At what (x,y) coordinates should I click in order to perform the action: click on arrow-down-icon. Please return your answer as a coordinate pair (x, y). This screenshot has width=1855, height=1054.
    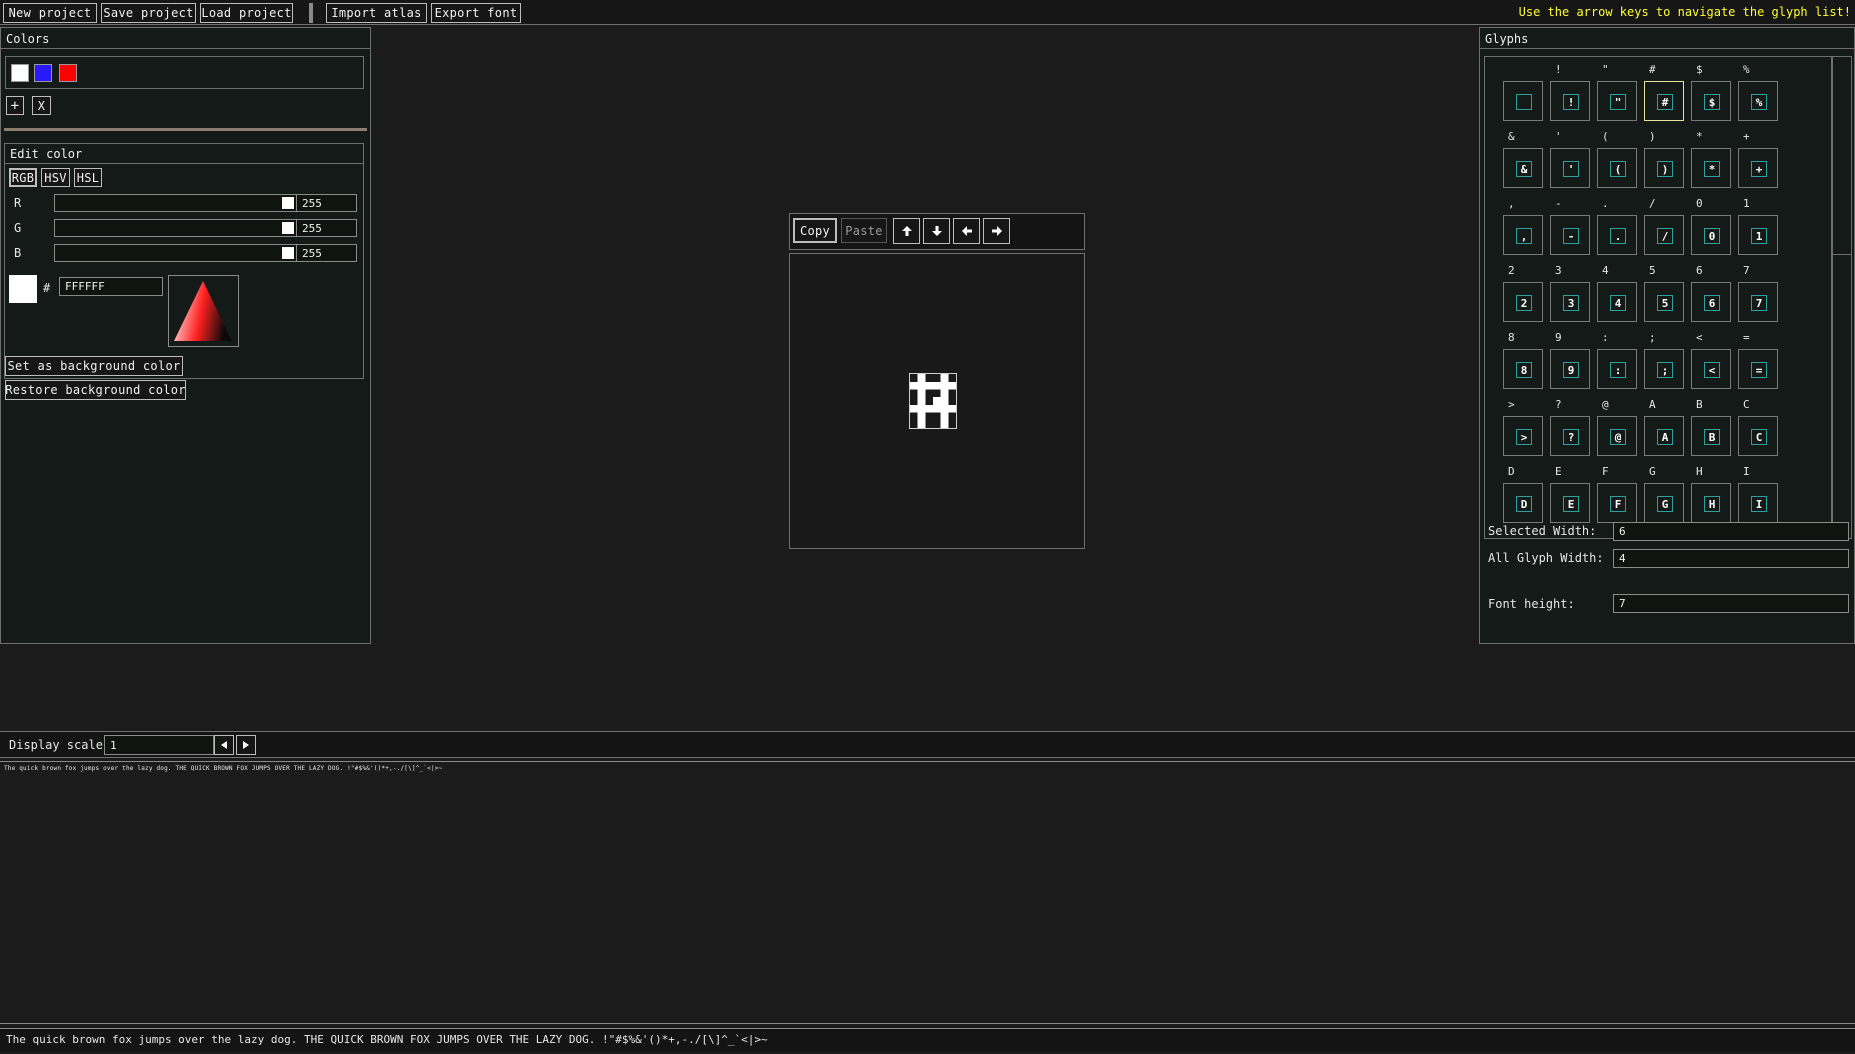
    Looking at the image, I should click on (936, 231).